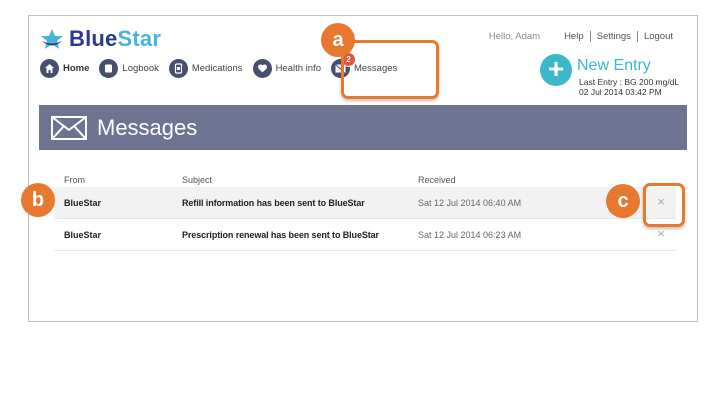 The width and height of the screenshot is (728, 418). Describe the element at coordinates (437, 180) in the screenshot. I see `column-header-received: Received` at that location.